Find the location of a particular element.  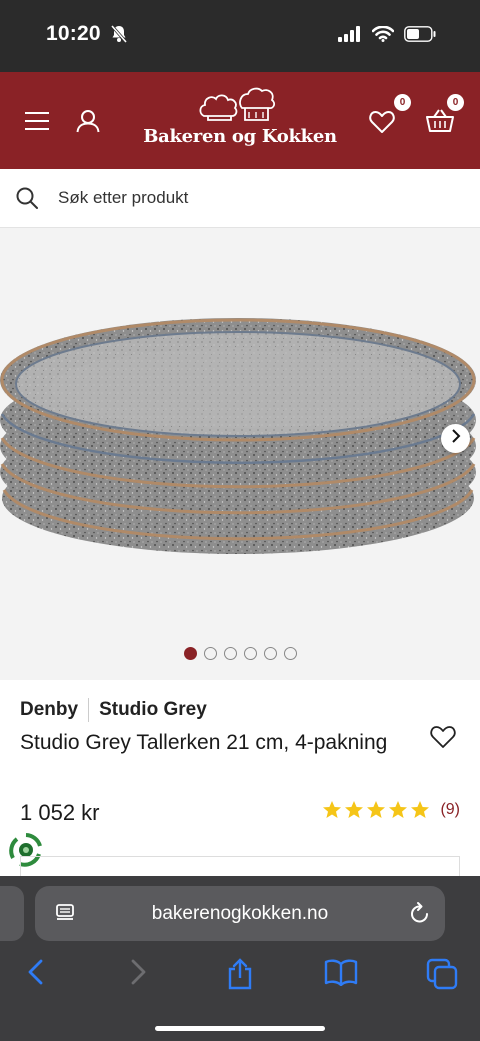

add-to-wishlist-heart-icon is located at coordinates (443, 739).